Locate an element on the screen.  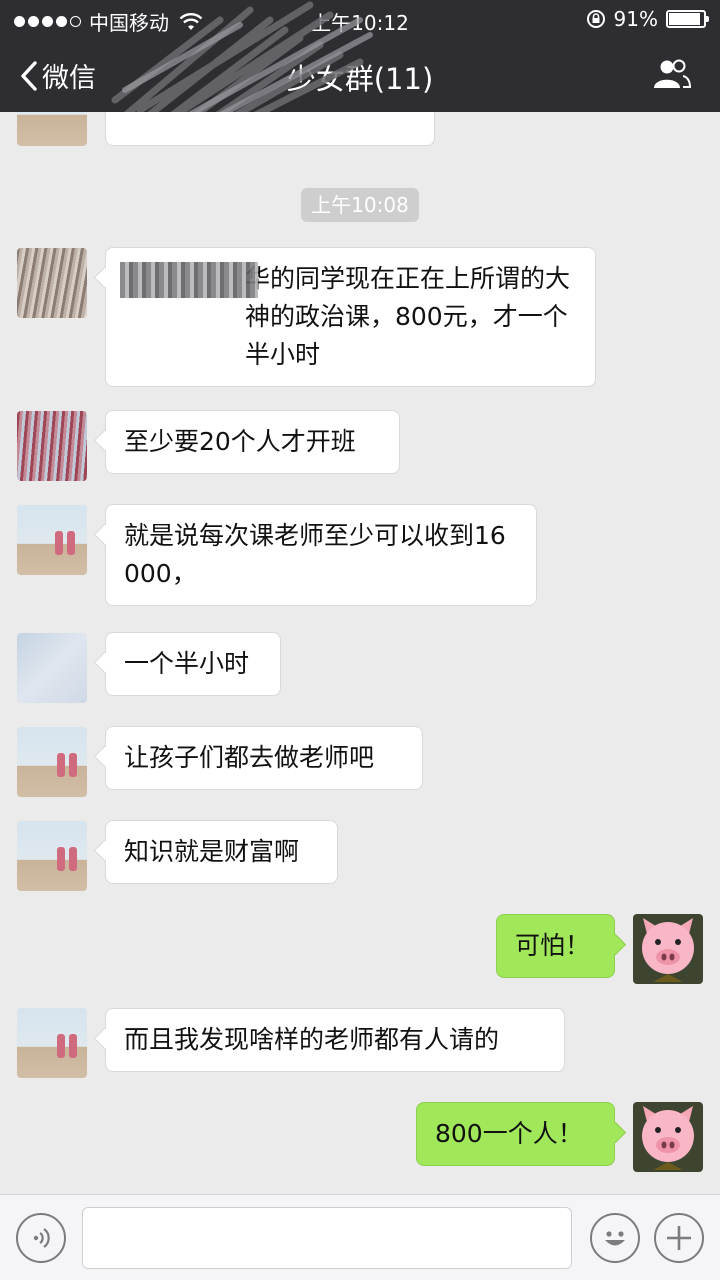
message-bubble: 而且我发现啥样的老师都有人请的 is located at coordinates (335, 1040).